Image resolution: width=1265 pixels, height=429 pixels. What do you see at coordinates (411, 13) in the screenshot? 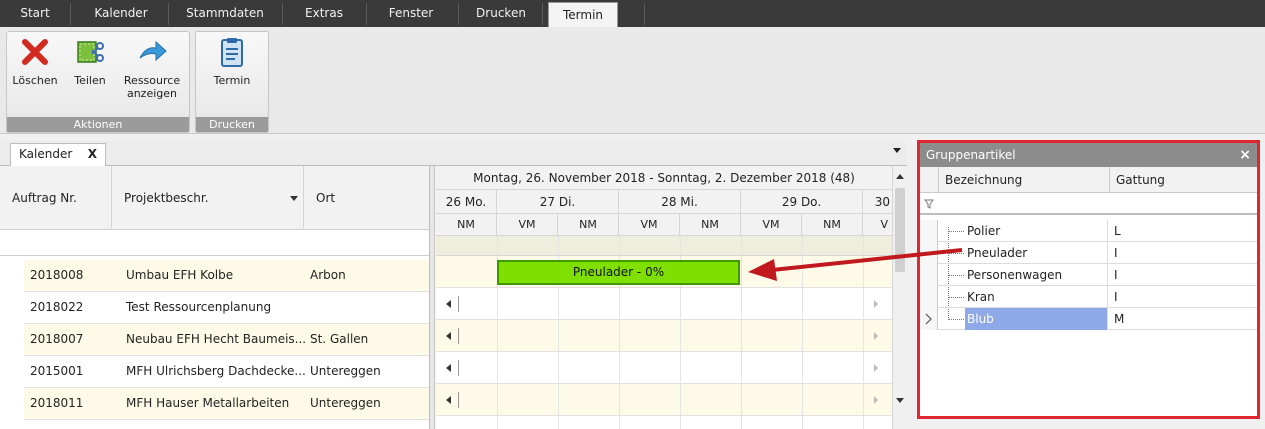
I see `menu-tab-fenster: Fenster` at bounding box center [411, 13].